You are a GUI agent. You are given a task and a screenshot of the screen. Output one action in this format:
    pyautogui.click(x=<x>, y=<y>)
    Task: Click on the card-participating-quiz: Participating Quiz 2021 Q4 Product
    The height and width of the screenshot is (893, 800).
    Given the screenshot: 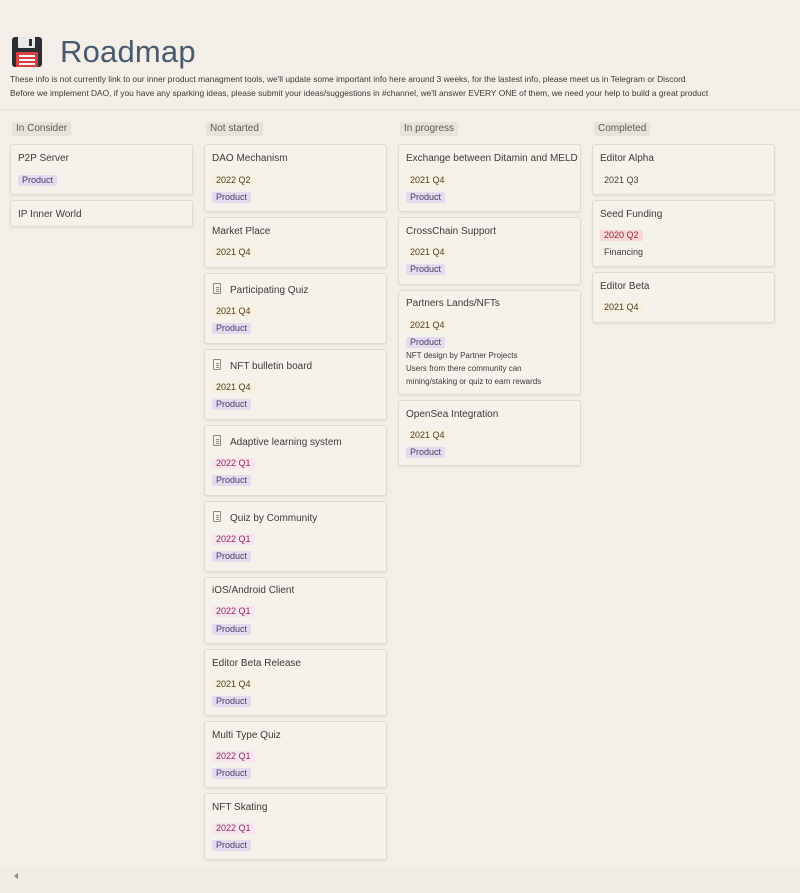 What is the action you would take?
    pyautogui.click(x=295, y=308)
    